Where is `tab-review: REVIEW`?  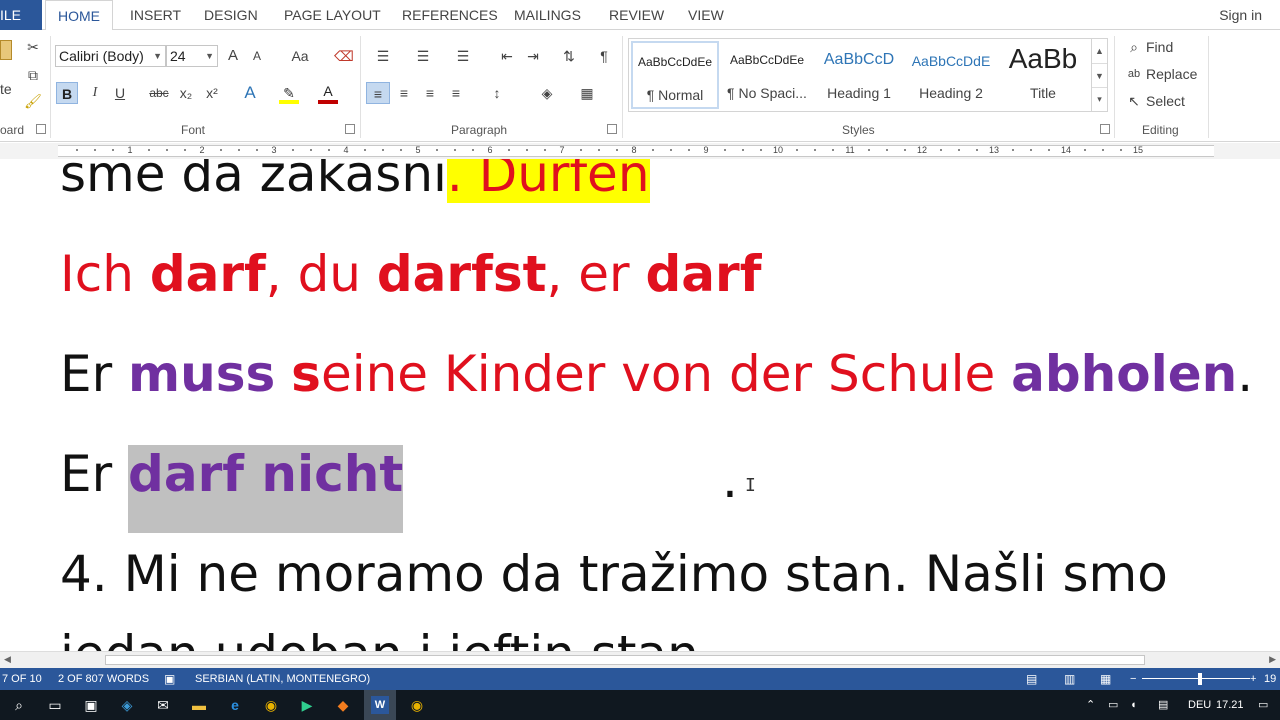
tab-review: REVIEW is located at coordinates (636, 15).